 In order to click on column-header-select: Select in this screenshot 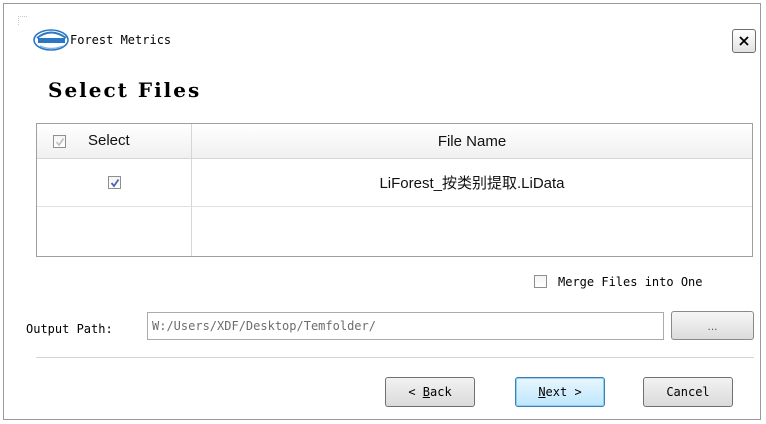, I will do `click(114, 141)`.